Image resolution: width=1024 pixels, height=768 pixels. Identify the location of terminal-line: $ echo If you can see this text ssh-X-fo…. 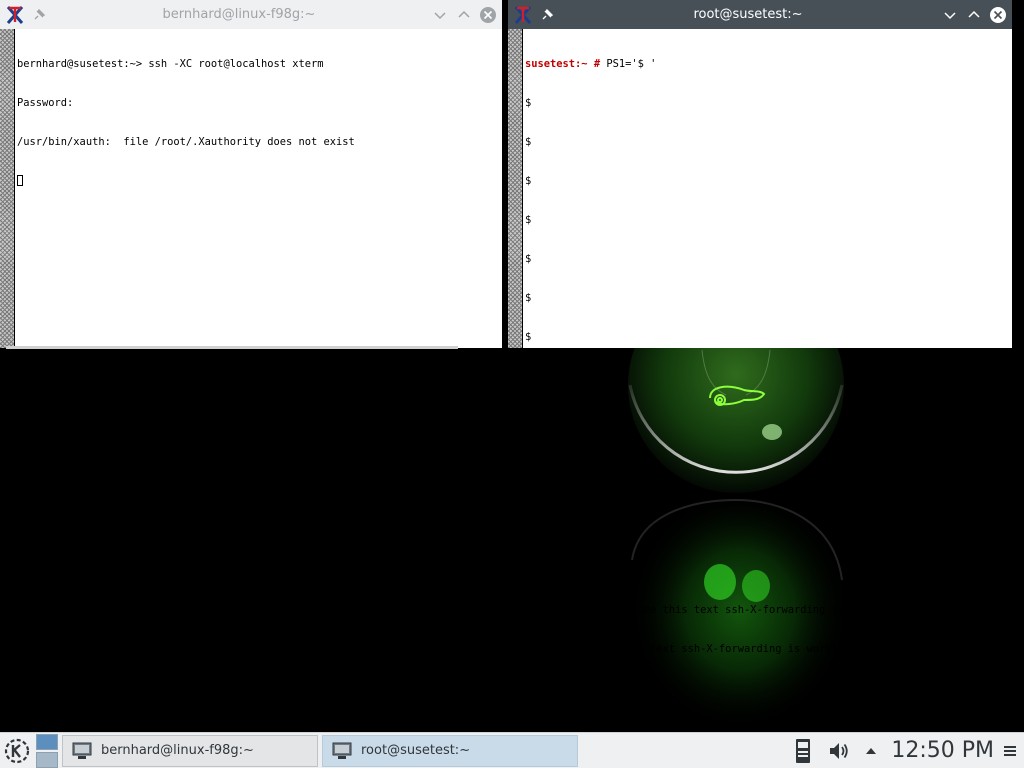
(713, 610).